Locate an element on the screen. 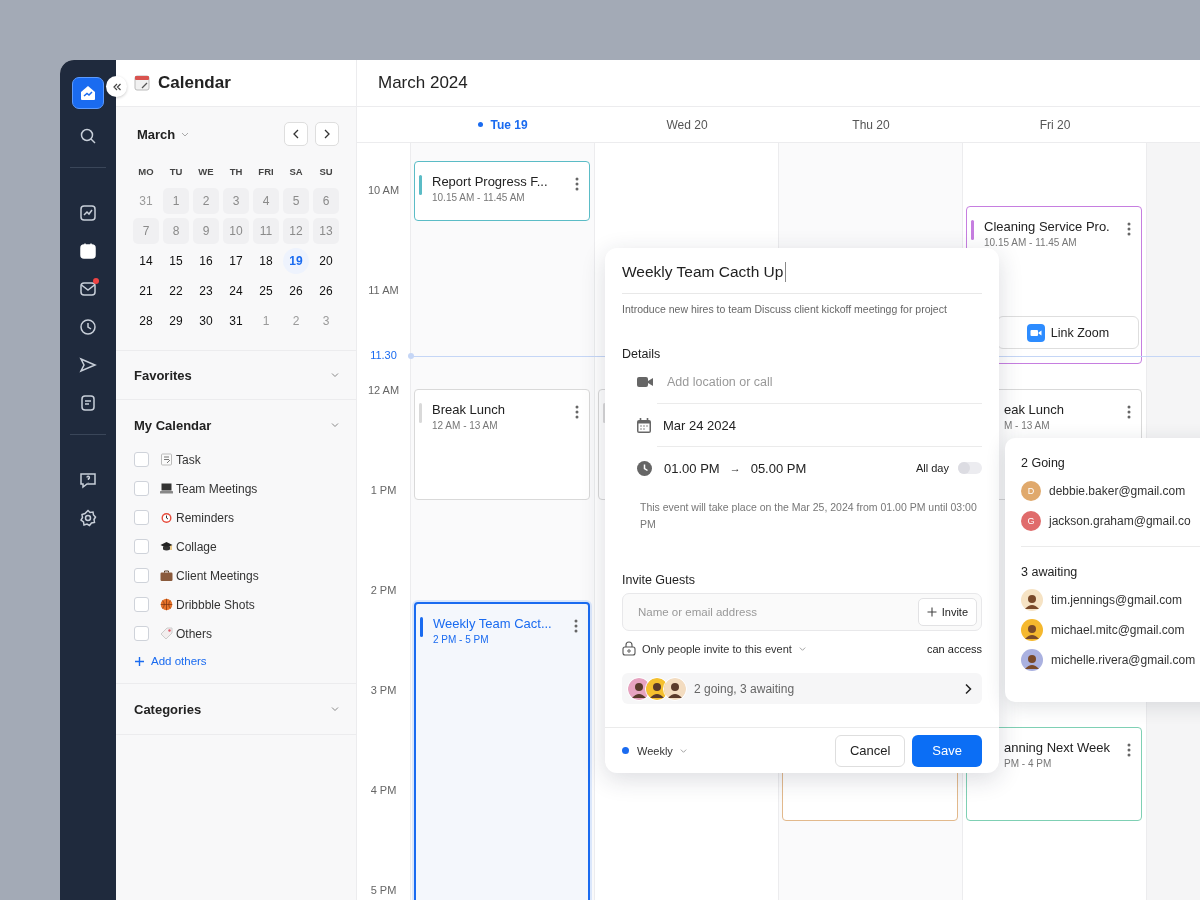 Image resolution: width=1200 pixels, height=900 pixels. current-time-label: 11.30 is located at coordinates (383, 355).